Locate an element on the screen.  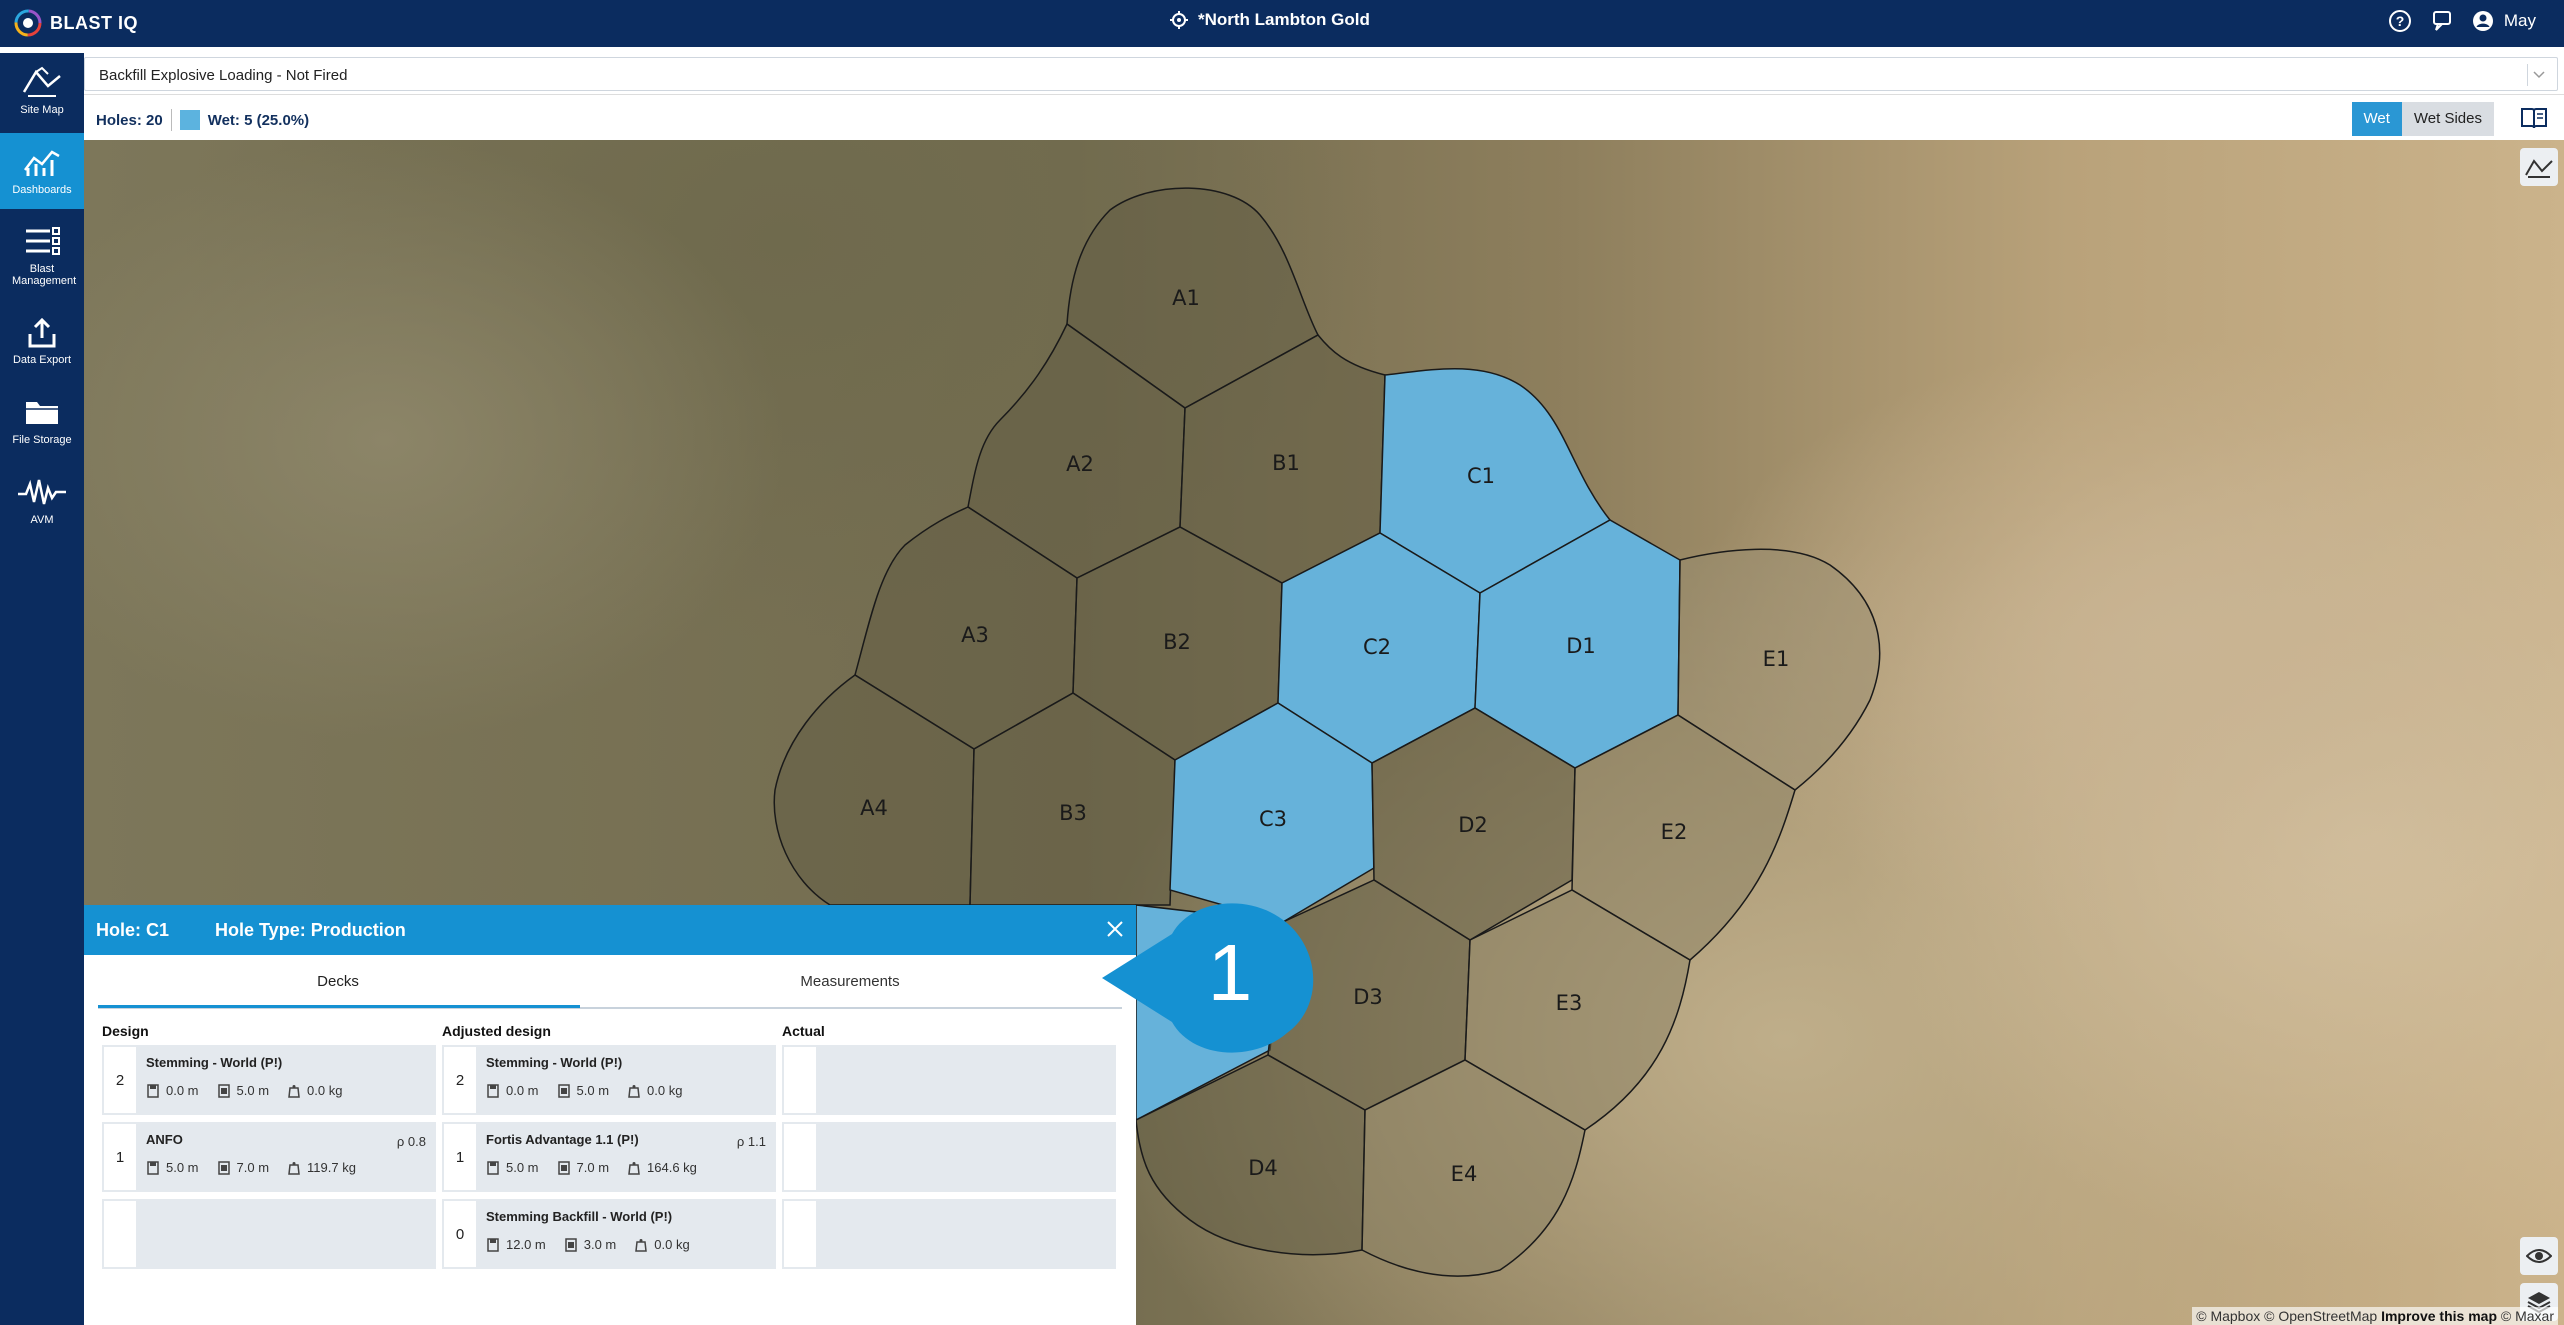
hole-label: E4 is located at coordinates (1464, 1174).